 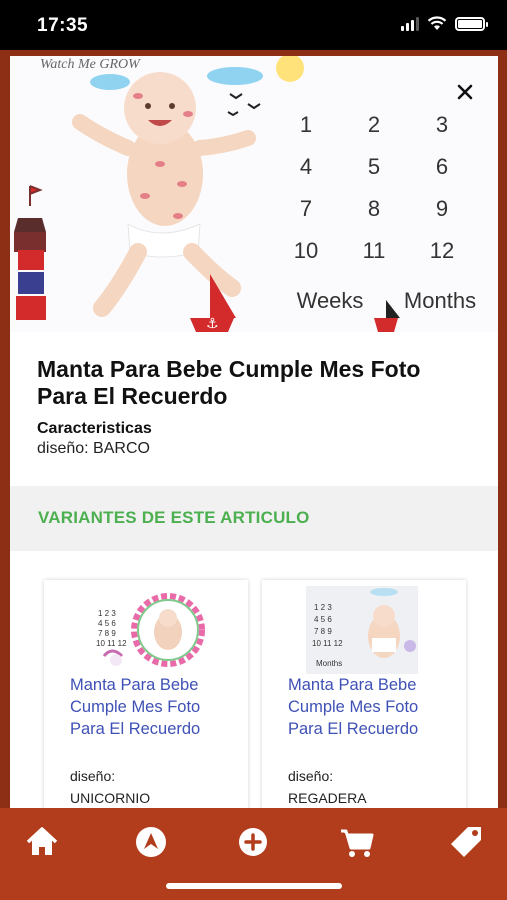 I want to click on blanket-number: 10, so click(x=306, y=250).